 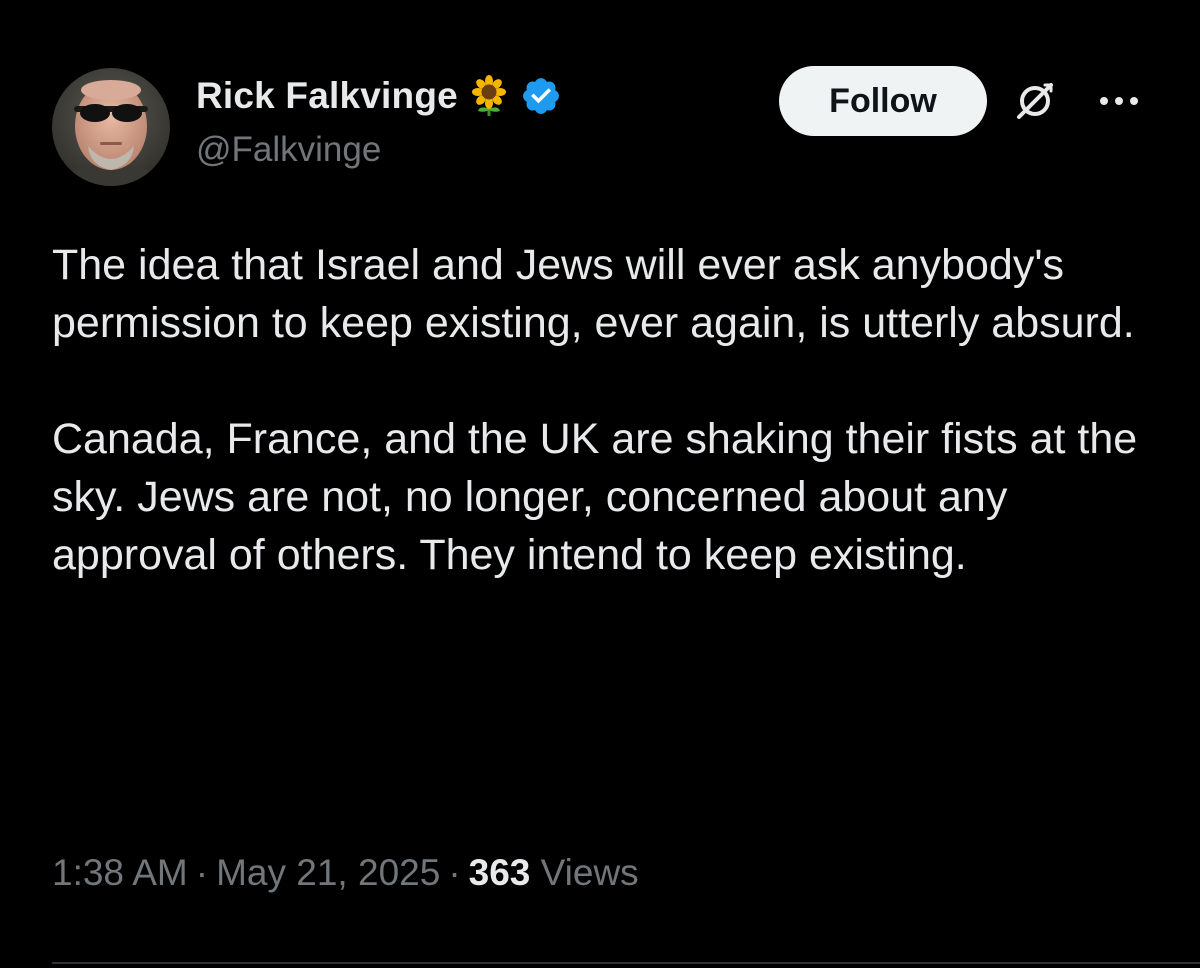 I want to click on more-options-icon, so click(x=1119, y=101).